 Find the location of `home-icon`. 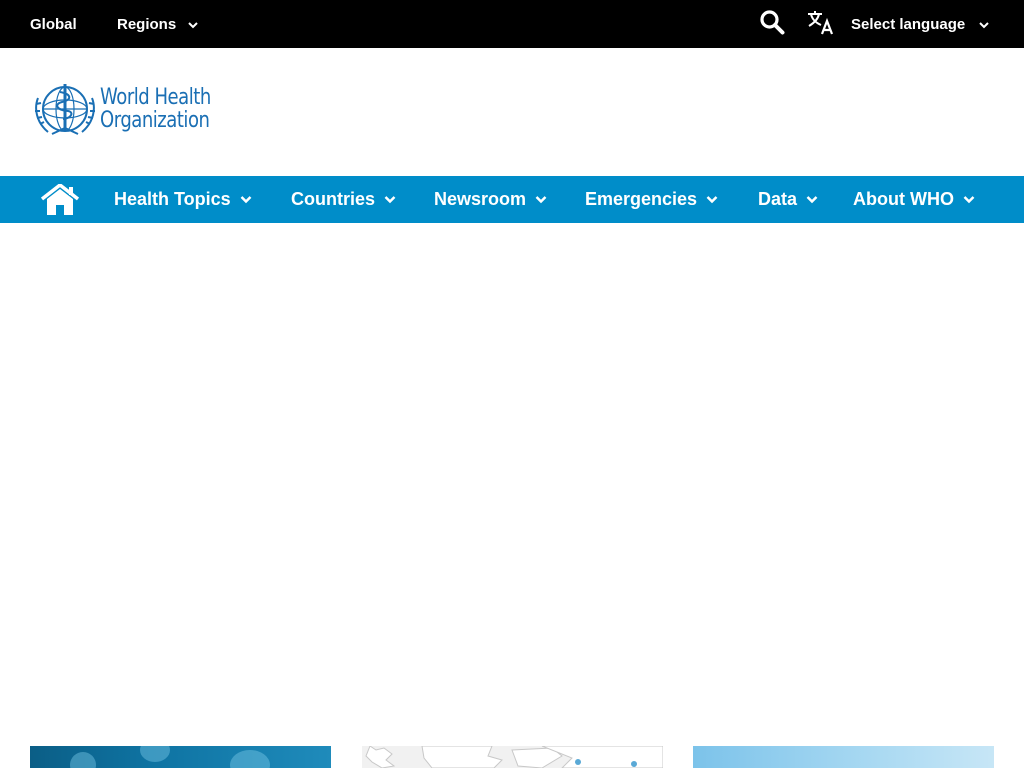

home-icon is located at coordinates (60, 201).